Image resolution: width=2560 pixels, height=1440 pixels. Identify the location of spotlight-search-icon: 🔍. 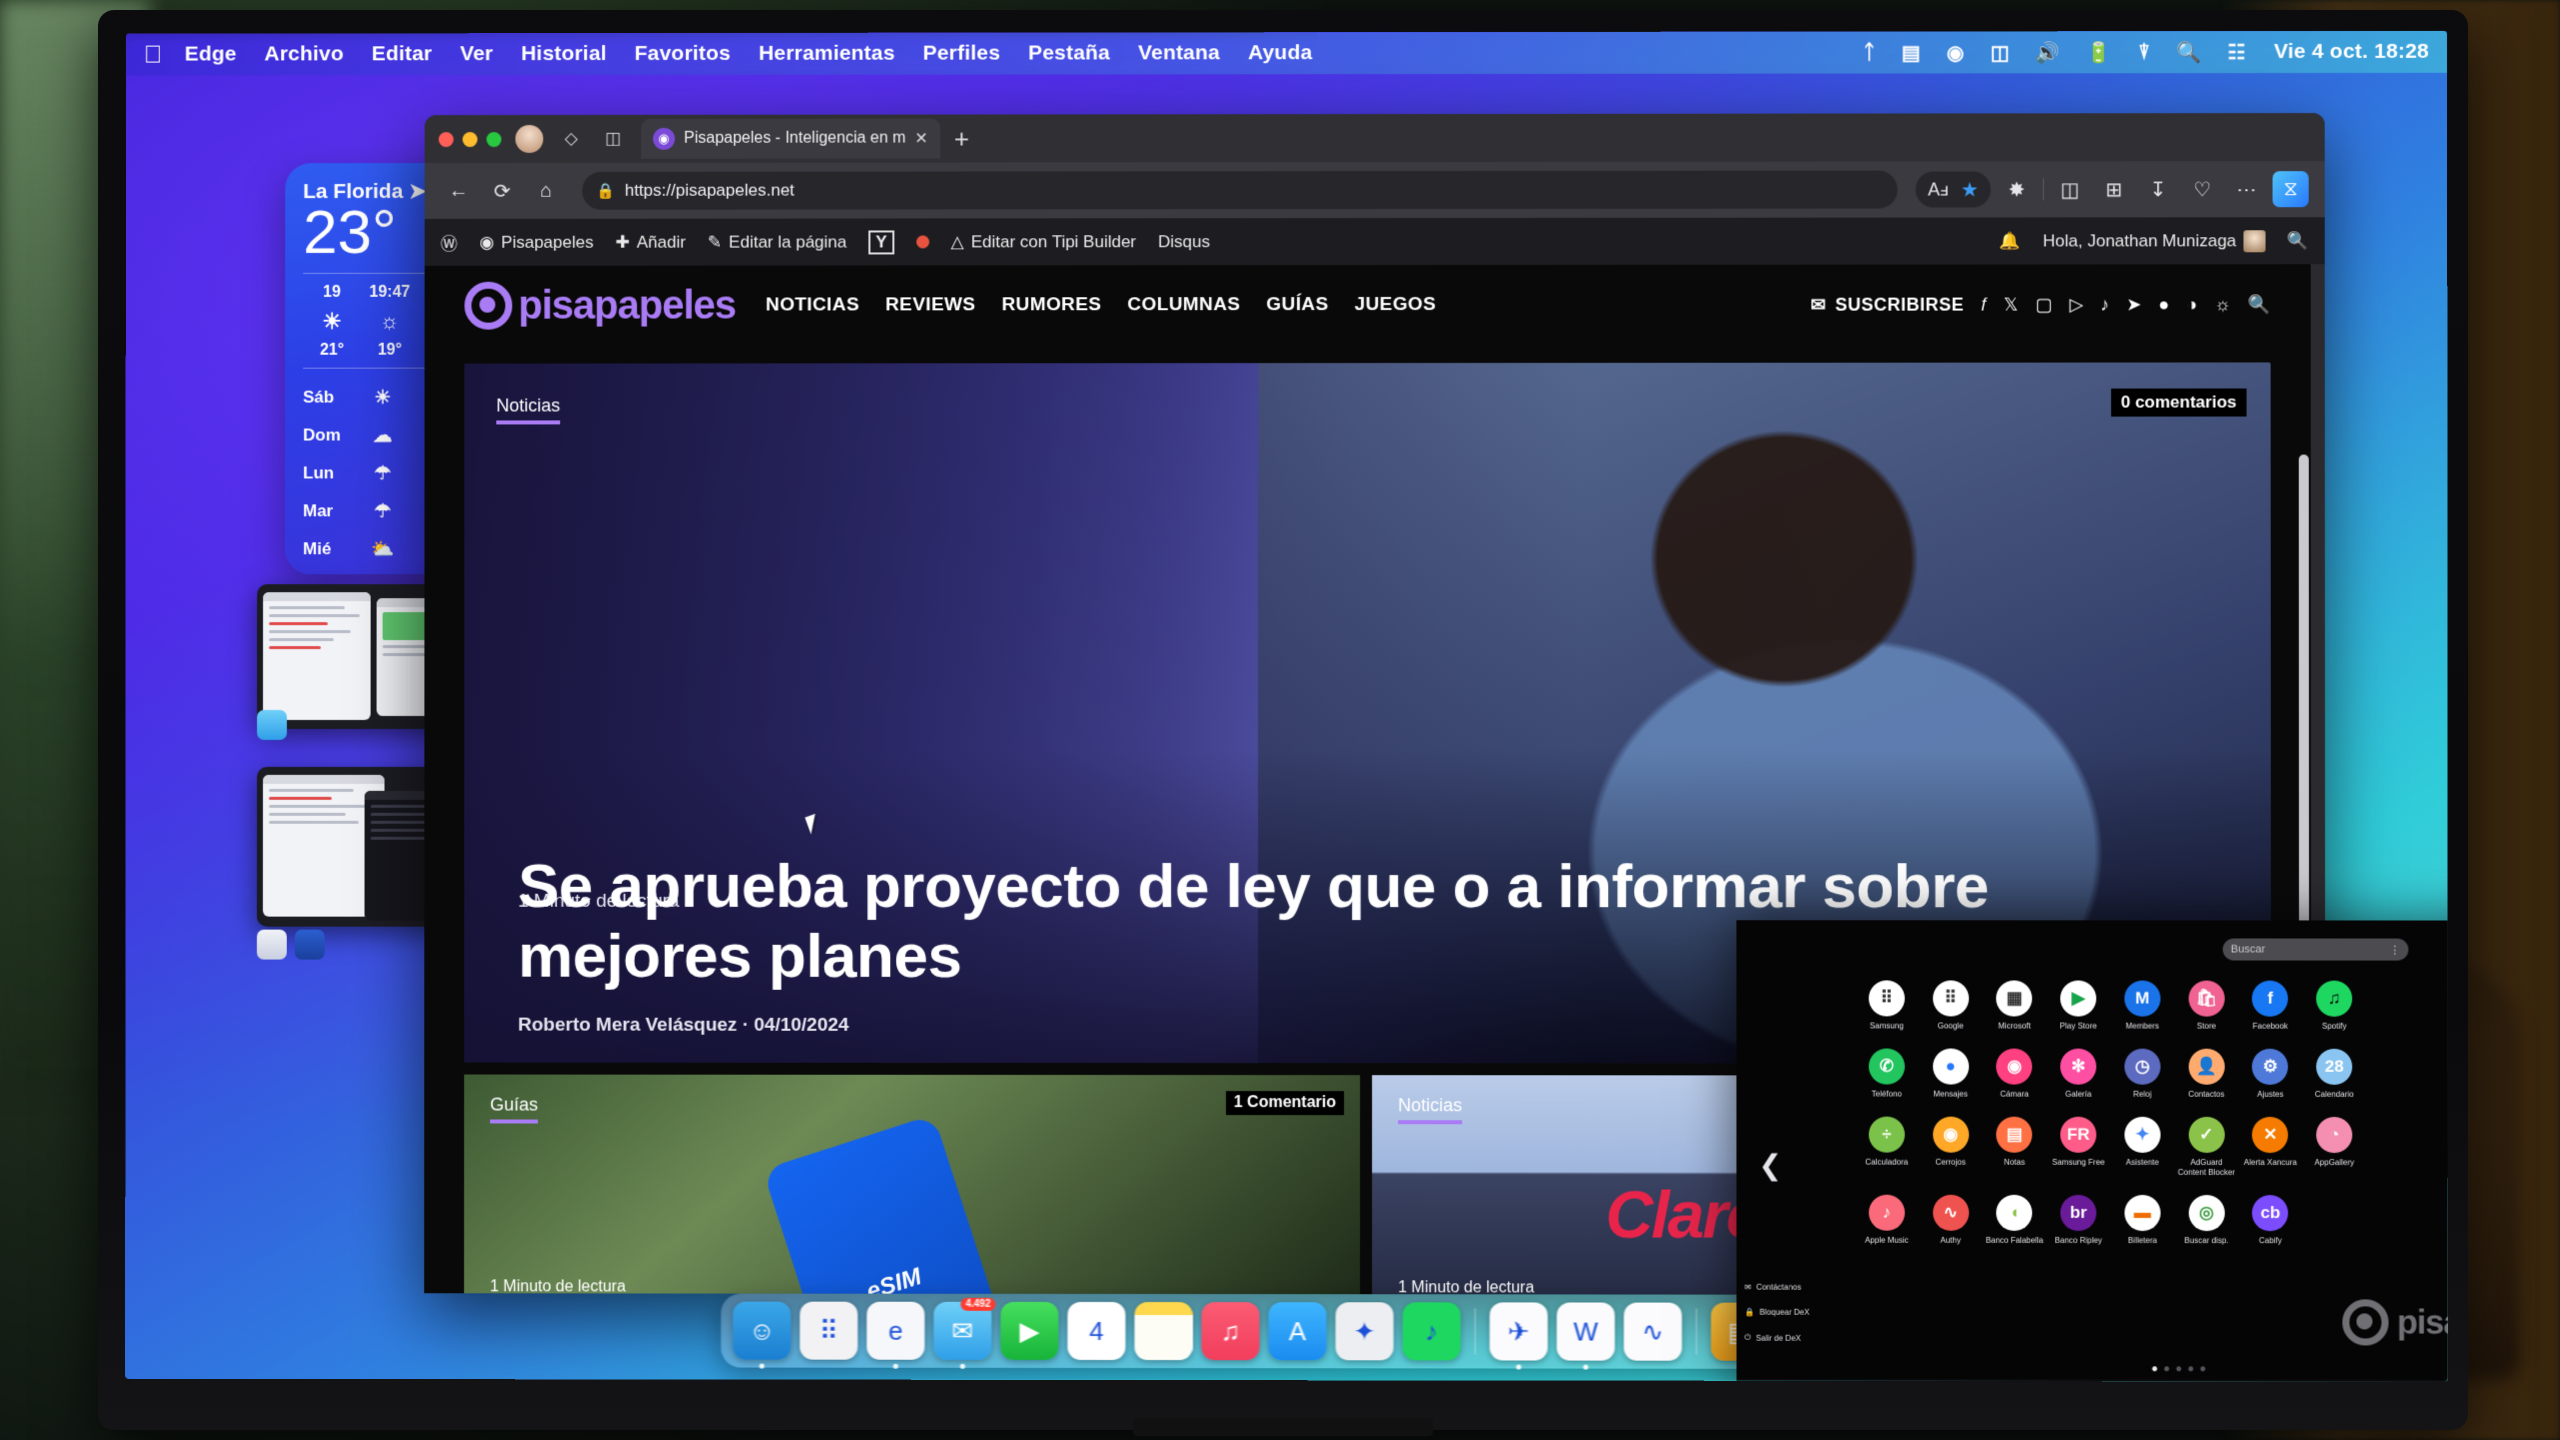
(2188, 52).